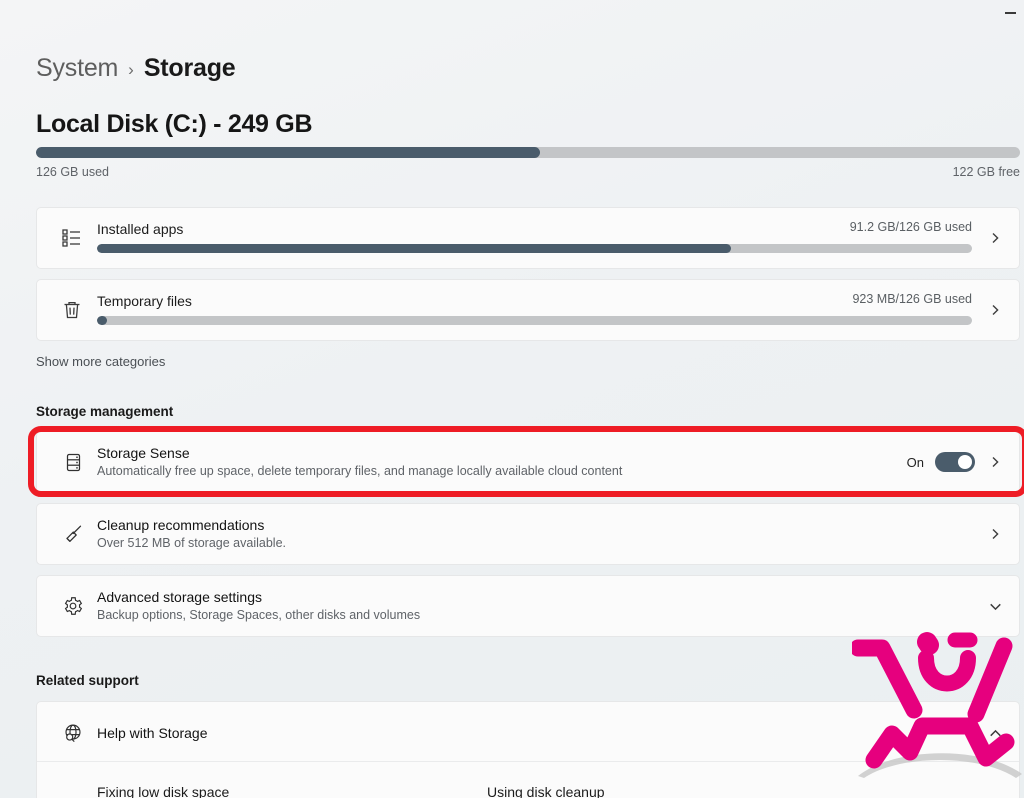 The image size is (1024, 798). Describe the element at coordinates (136, 68) in the screenshot. I see `breadcrumb: System › Storage` at that location.